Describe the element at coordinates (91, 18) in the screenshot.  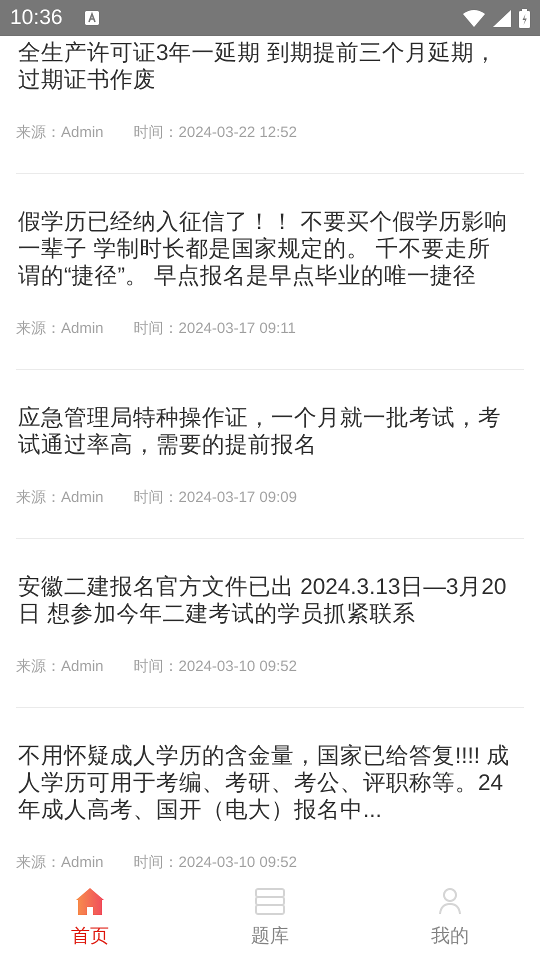
I see `keyboard-notification-icon` at that location.